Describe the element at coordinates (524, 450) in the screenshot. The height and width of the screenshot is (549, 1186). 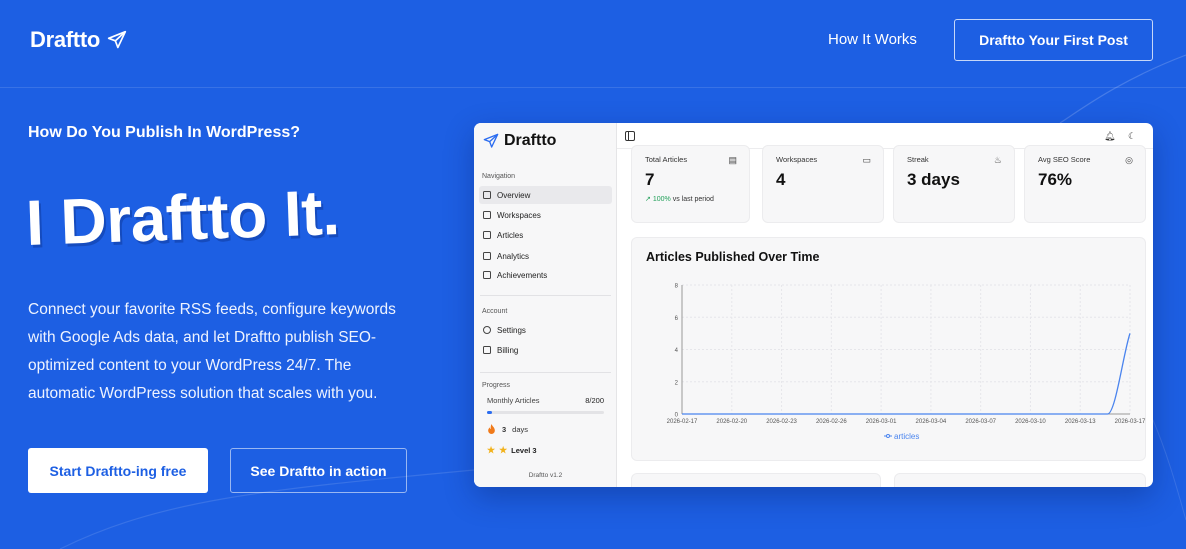
I see `level-label: Level 3` at that location.